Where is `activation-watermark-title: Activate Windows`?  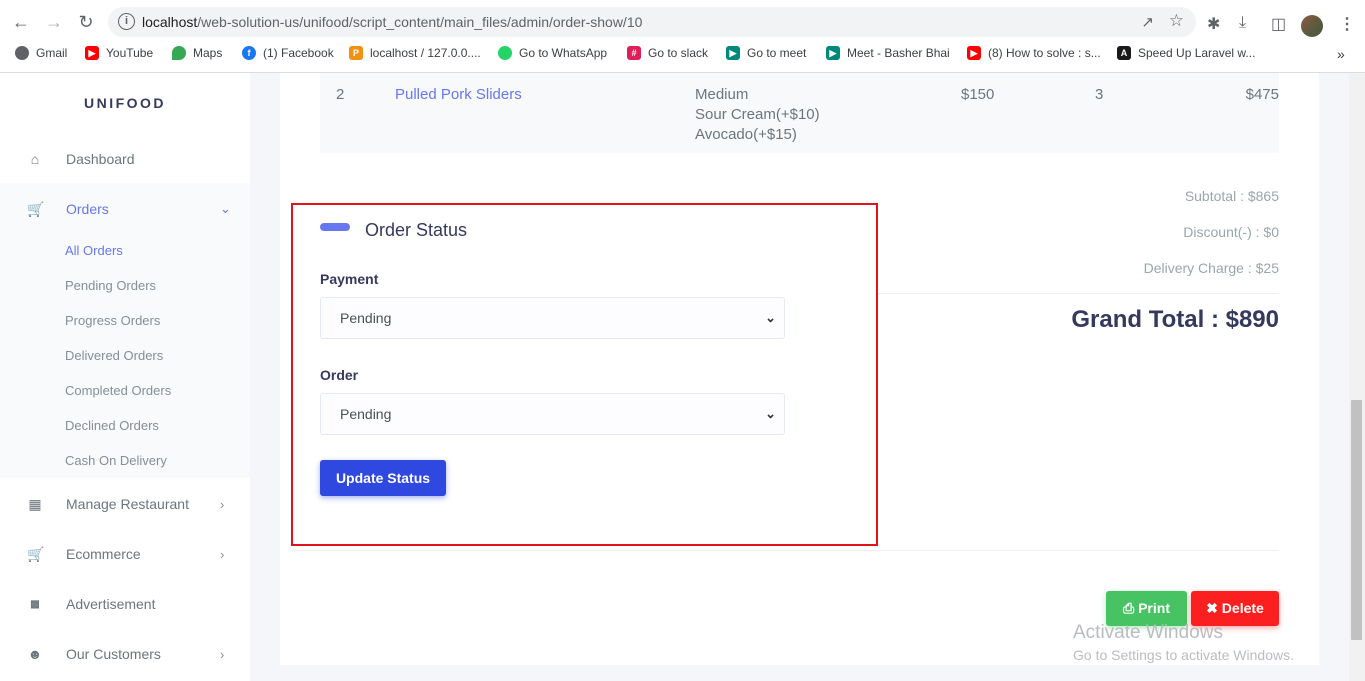
activation-watermark-title: Activate Windows is located at coordinates (1148, 632).